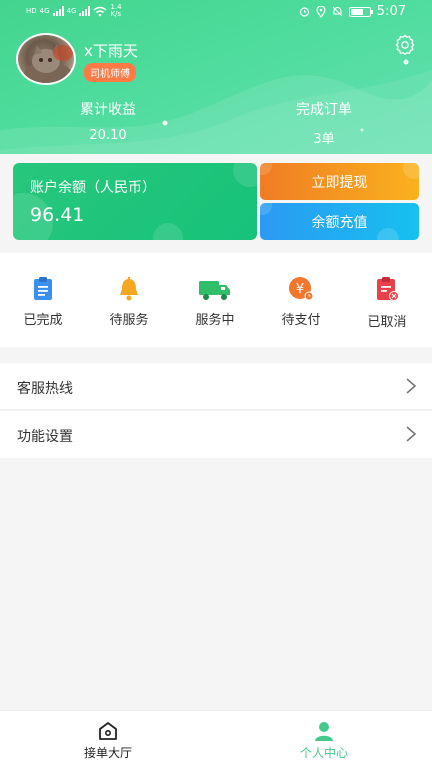 The image size is (432, 768). I want to click on orders-stat: 完成订单 3单, so click(324, 123).